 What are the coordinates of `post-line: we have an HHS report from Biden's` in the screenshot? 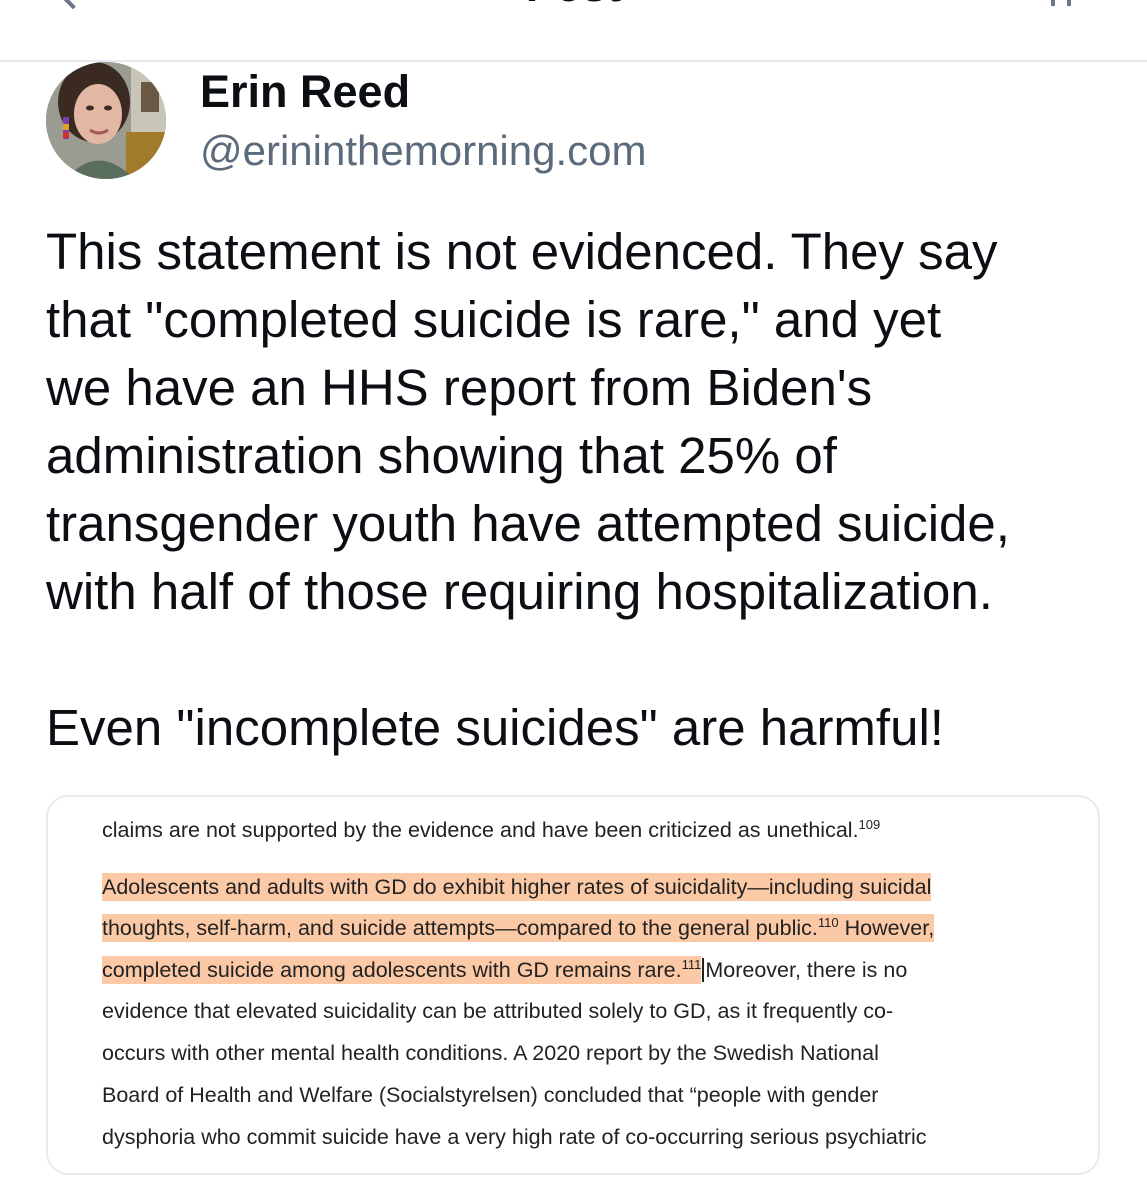 It's located at (459, 387).